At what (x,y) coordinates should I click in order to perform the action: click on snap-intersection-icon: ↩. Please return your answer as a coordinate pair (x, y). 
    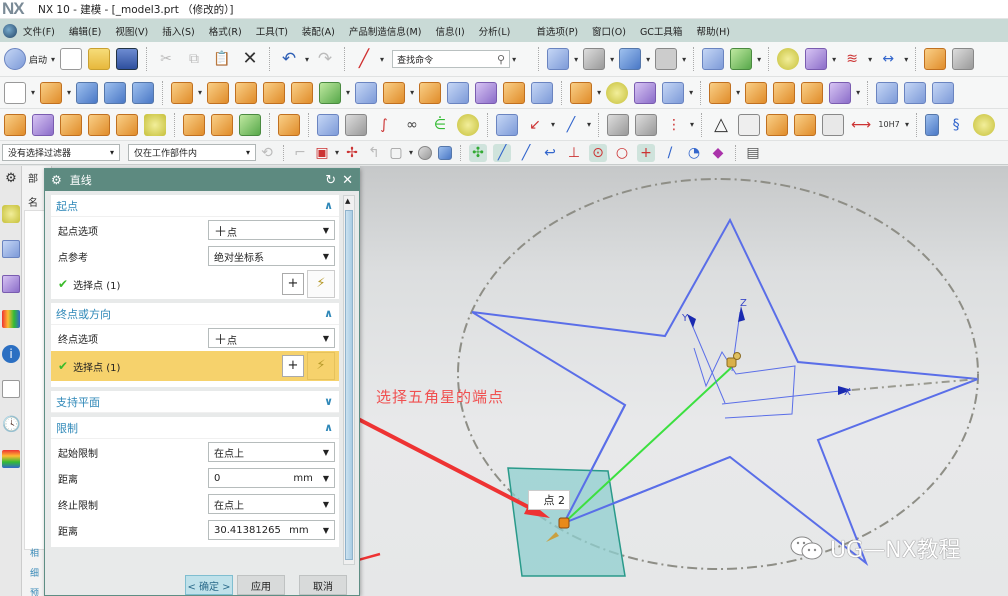
    Looking at the image, I should click on (550, 153).